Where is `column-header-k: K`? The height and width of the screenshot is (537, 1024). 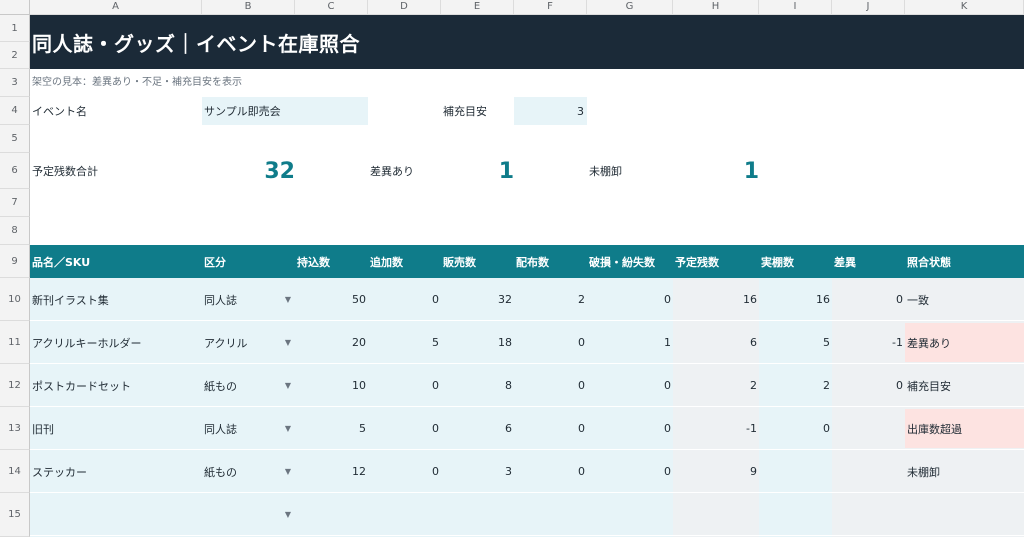 column-header-k: K is located at coordinates (964, 7).